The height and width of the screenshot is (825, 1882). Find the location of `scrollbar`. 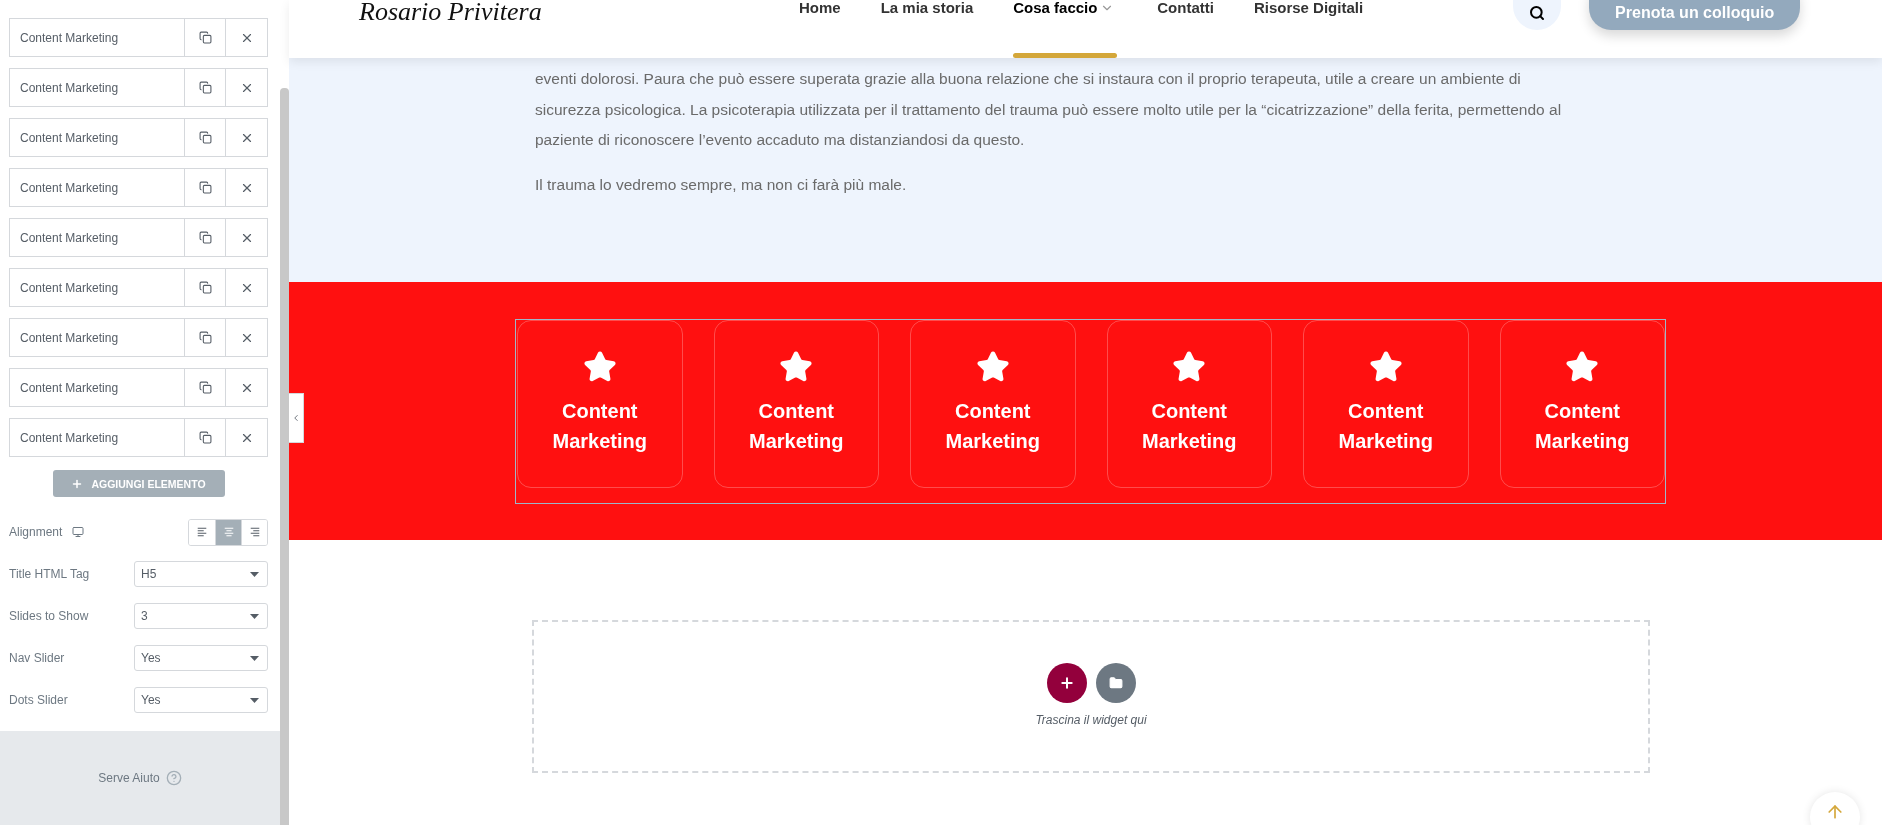

scrollbar is located at coordinates (284, 456).